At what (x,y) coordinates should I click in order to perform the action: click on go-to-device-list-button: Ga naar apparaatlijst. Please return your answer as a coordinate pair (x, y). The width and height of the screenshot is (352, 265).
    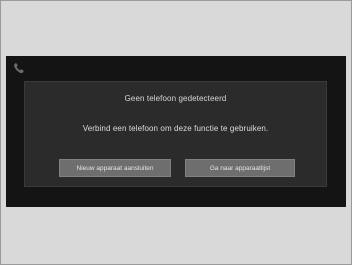
    Looking at the image, I should click on (240, 168).